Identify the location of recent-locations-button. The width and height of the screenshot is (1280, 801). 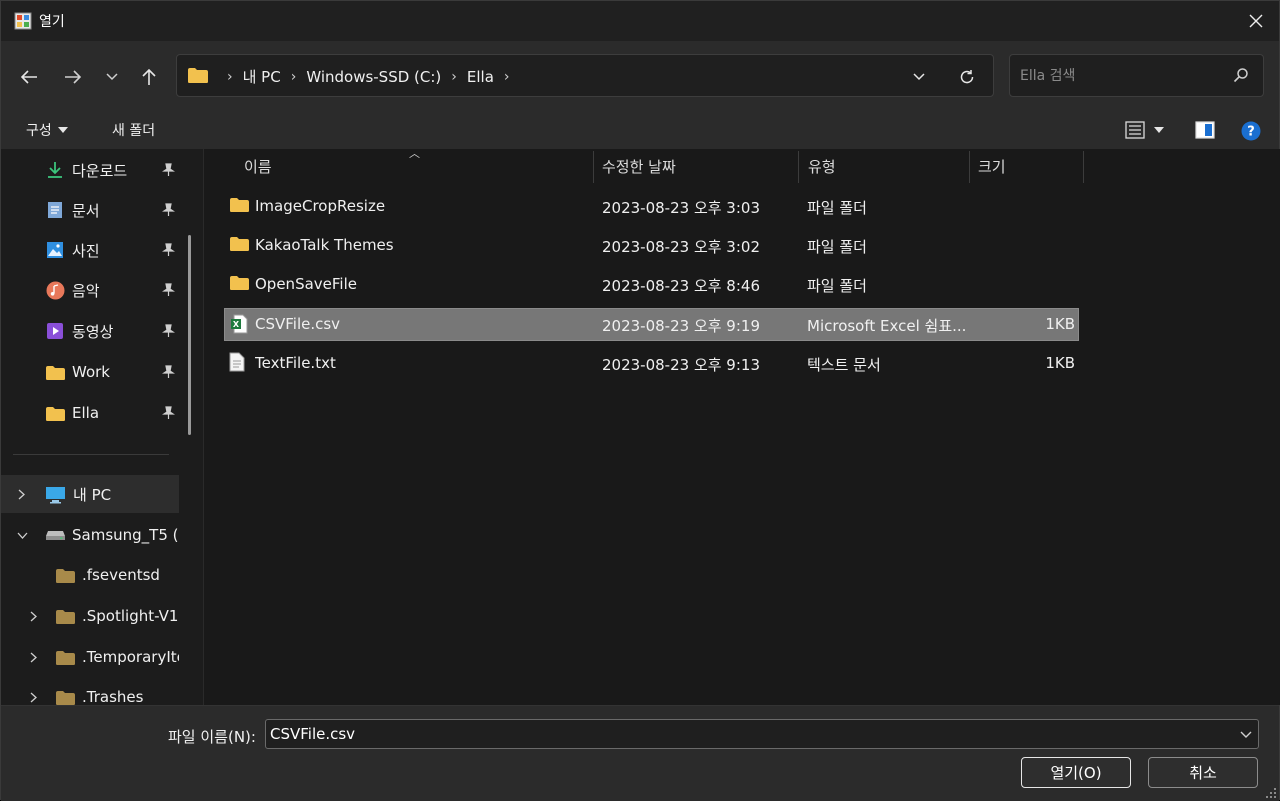
(112, 77).